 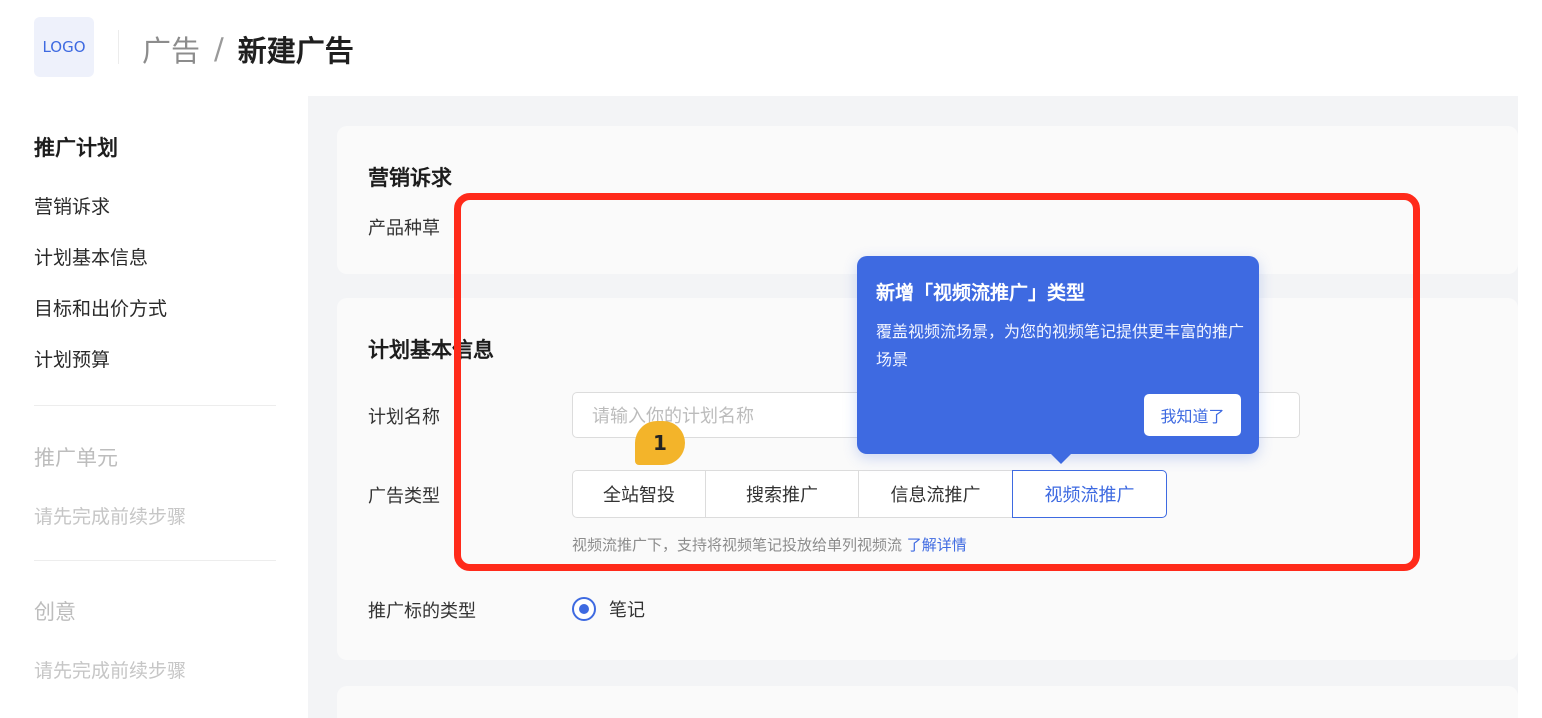 What do you see at coordinates (410, 178) in the screenshot?
I see `marketing-title: 营销诉求` at bounding box center [410, 178].